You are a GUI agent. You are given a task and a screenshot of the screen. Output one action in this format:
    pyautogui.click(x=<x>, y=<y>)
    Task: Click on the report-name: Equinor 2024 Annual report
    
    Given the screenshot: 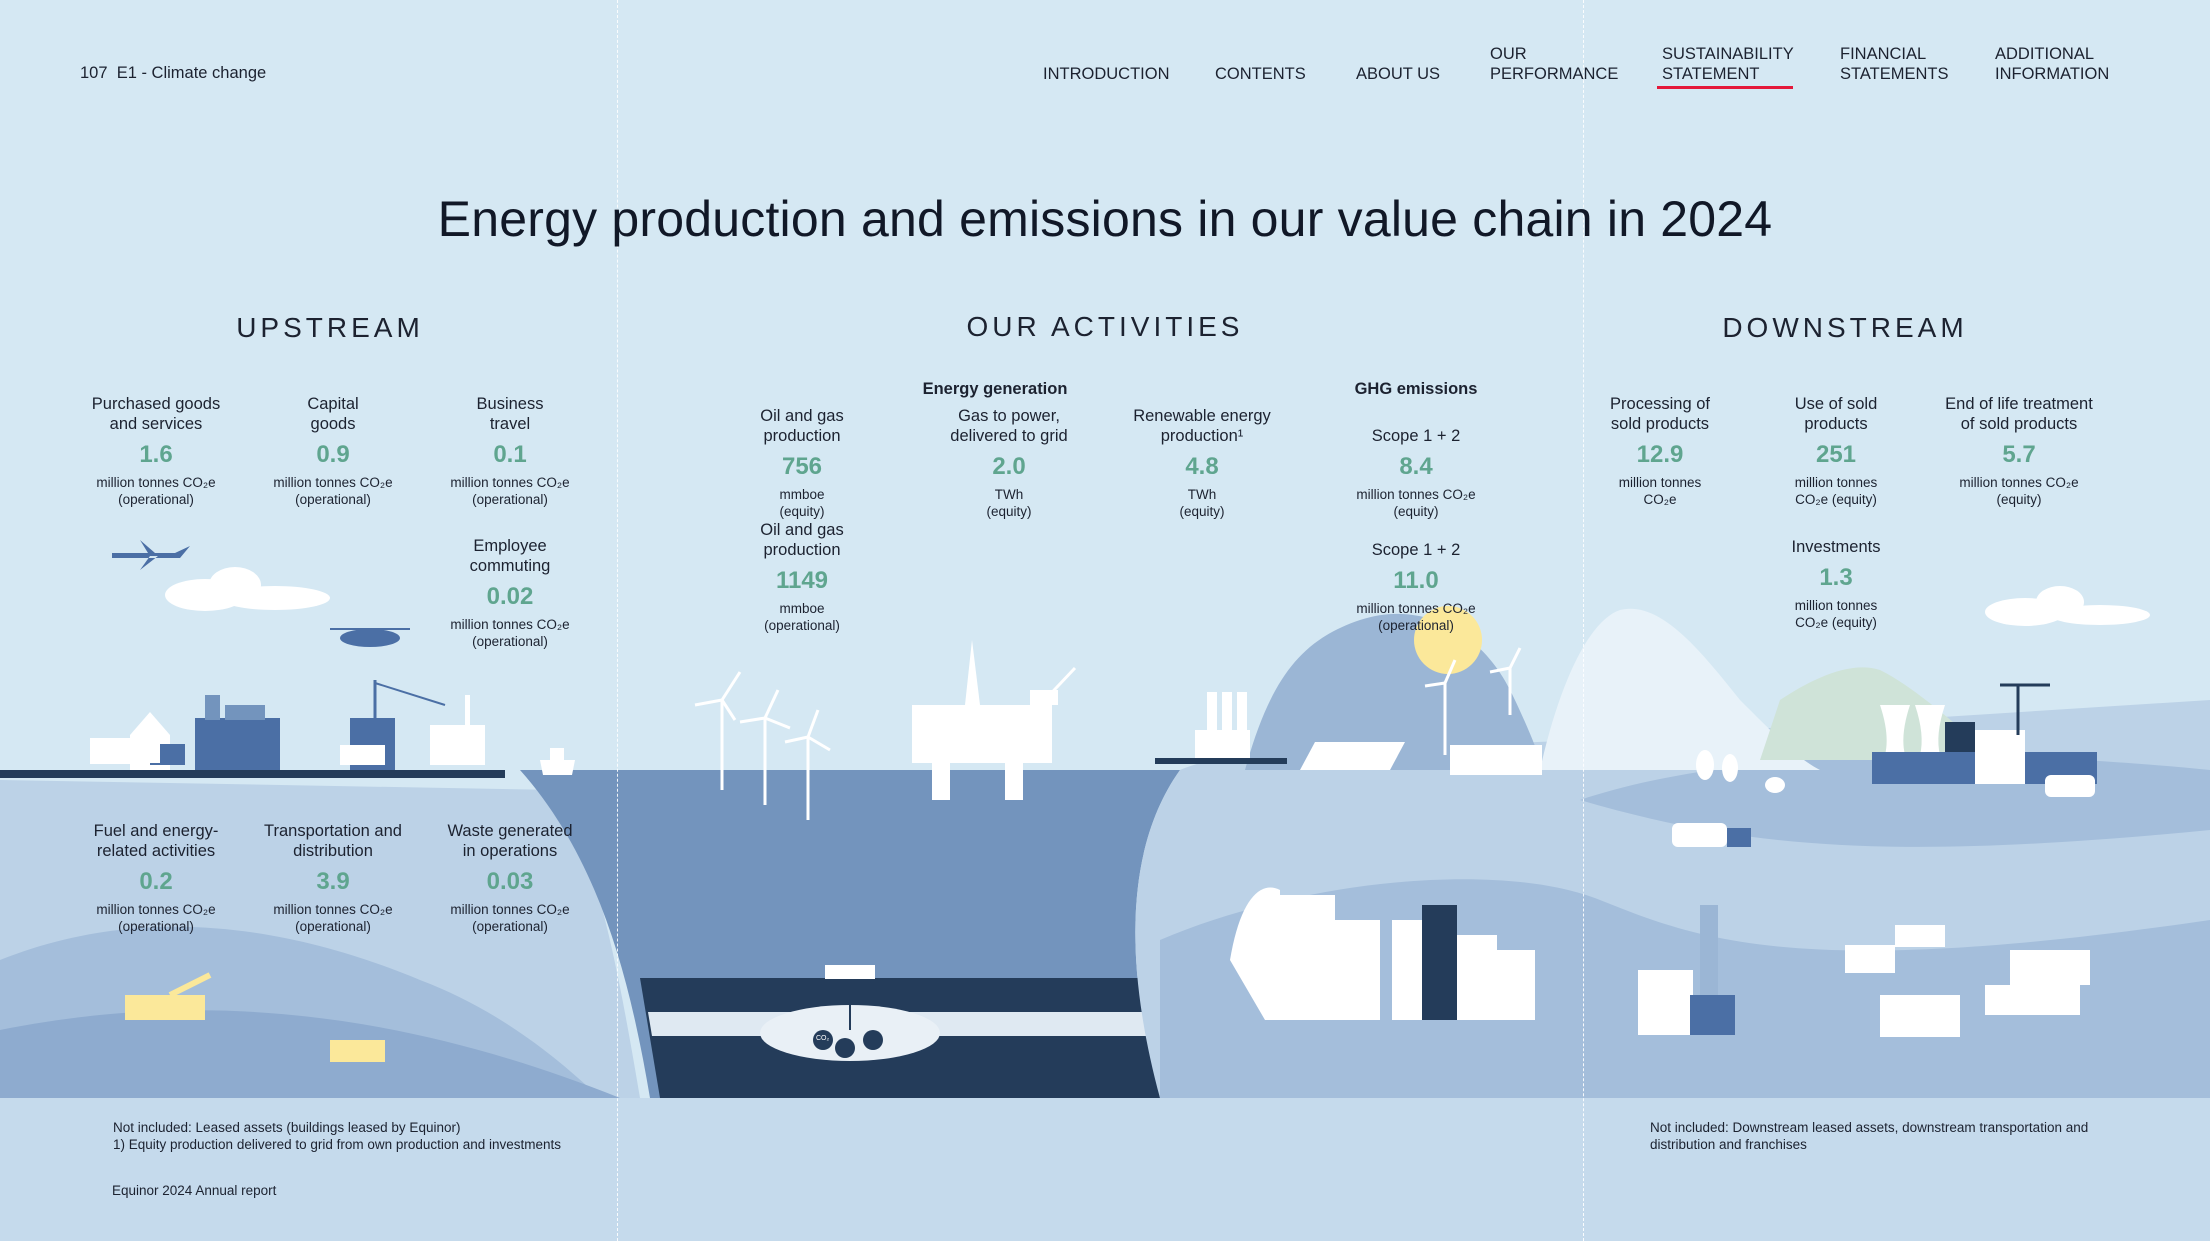 What is the action you would take?
    pyautogui.click(x=194, y=1190)
    